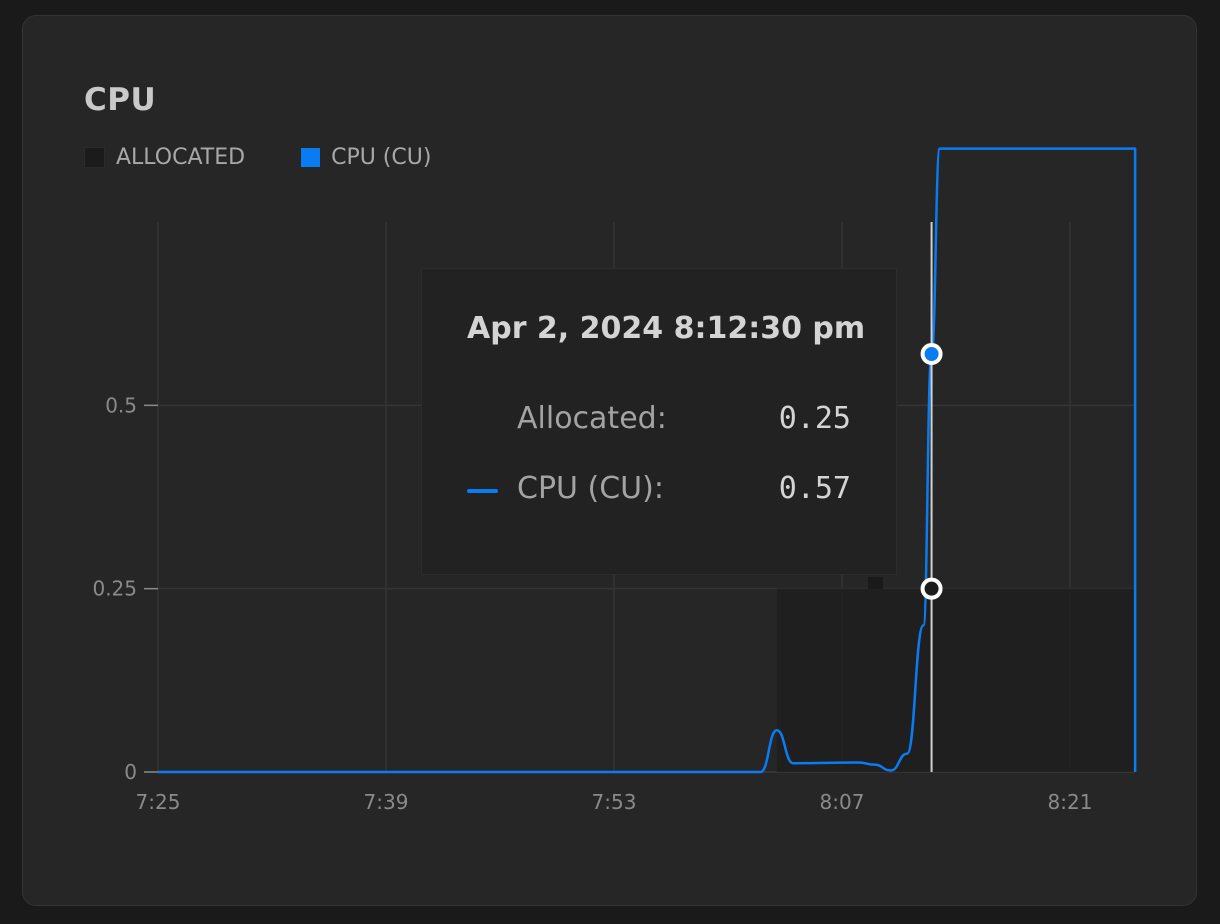 Image resolution: width=1220 pixels, height=924 pixels. Describe the element at coordinates (386, 802) in the screenshot. I see `x-tick-label: 7:39` at that location.